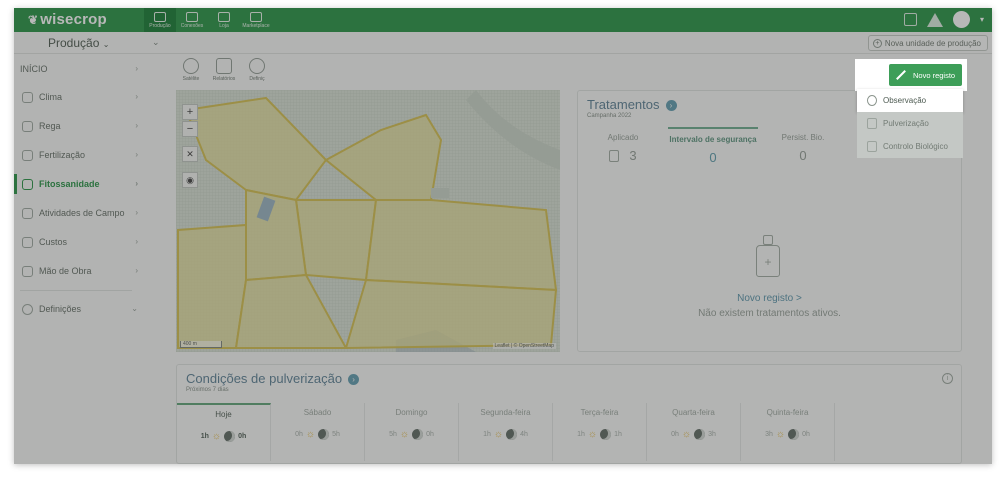 The image size is (1004, 479). What do you see at coordinates (872, 100) in the screenshot?
I see `magnifier-icon` at bounding box center [872, 100].